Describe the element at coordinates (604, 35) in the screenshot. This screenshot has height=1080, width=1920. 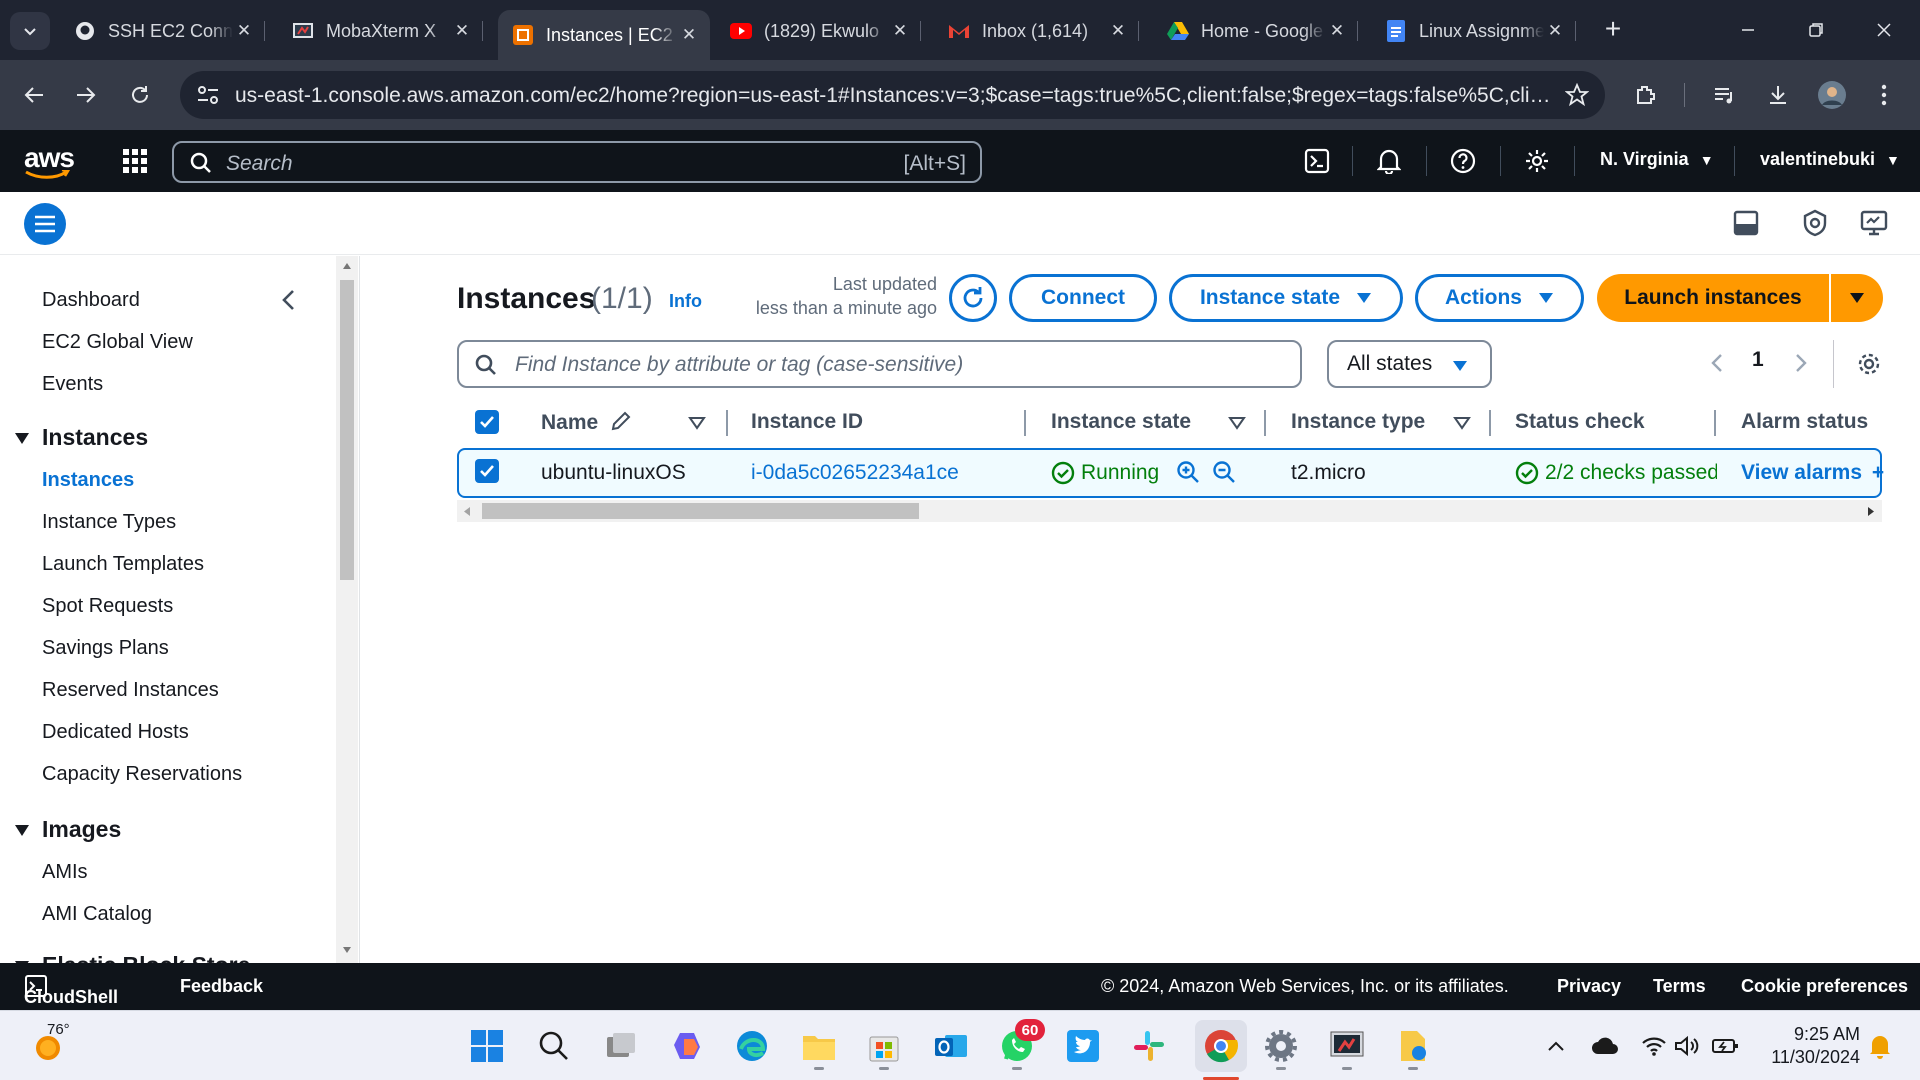
I see `browser-tab-active: Instances | EC2 ✕` at that location.